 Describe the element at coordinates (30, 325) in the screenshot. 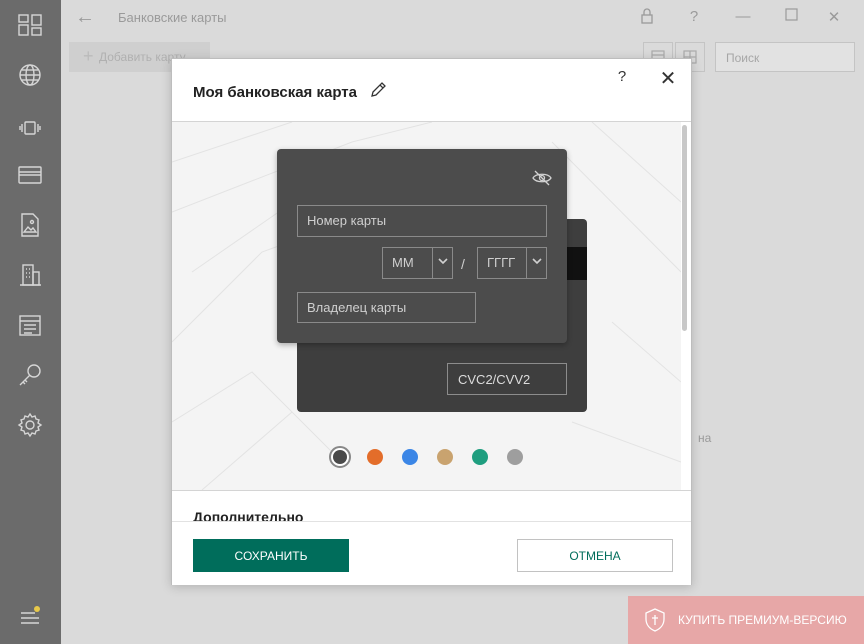

I see `calendar-icon` at that location.